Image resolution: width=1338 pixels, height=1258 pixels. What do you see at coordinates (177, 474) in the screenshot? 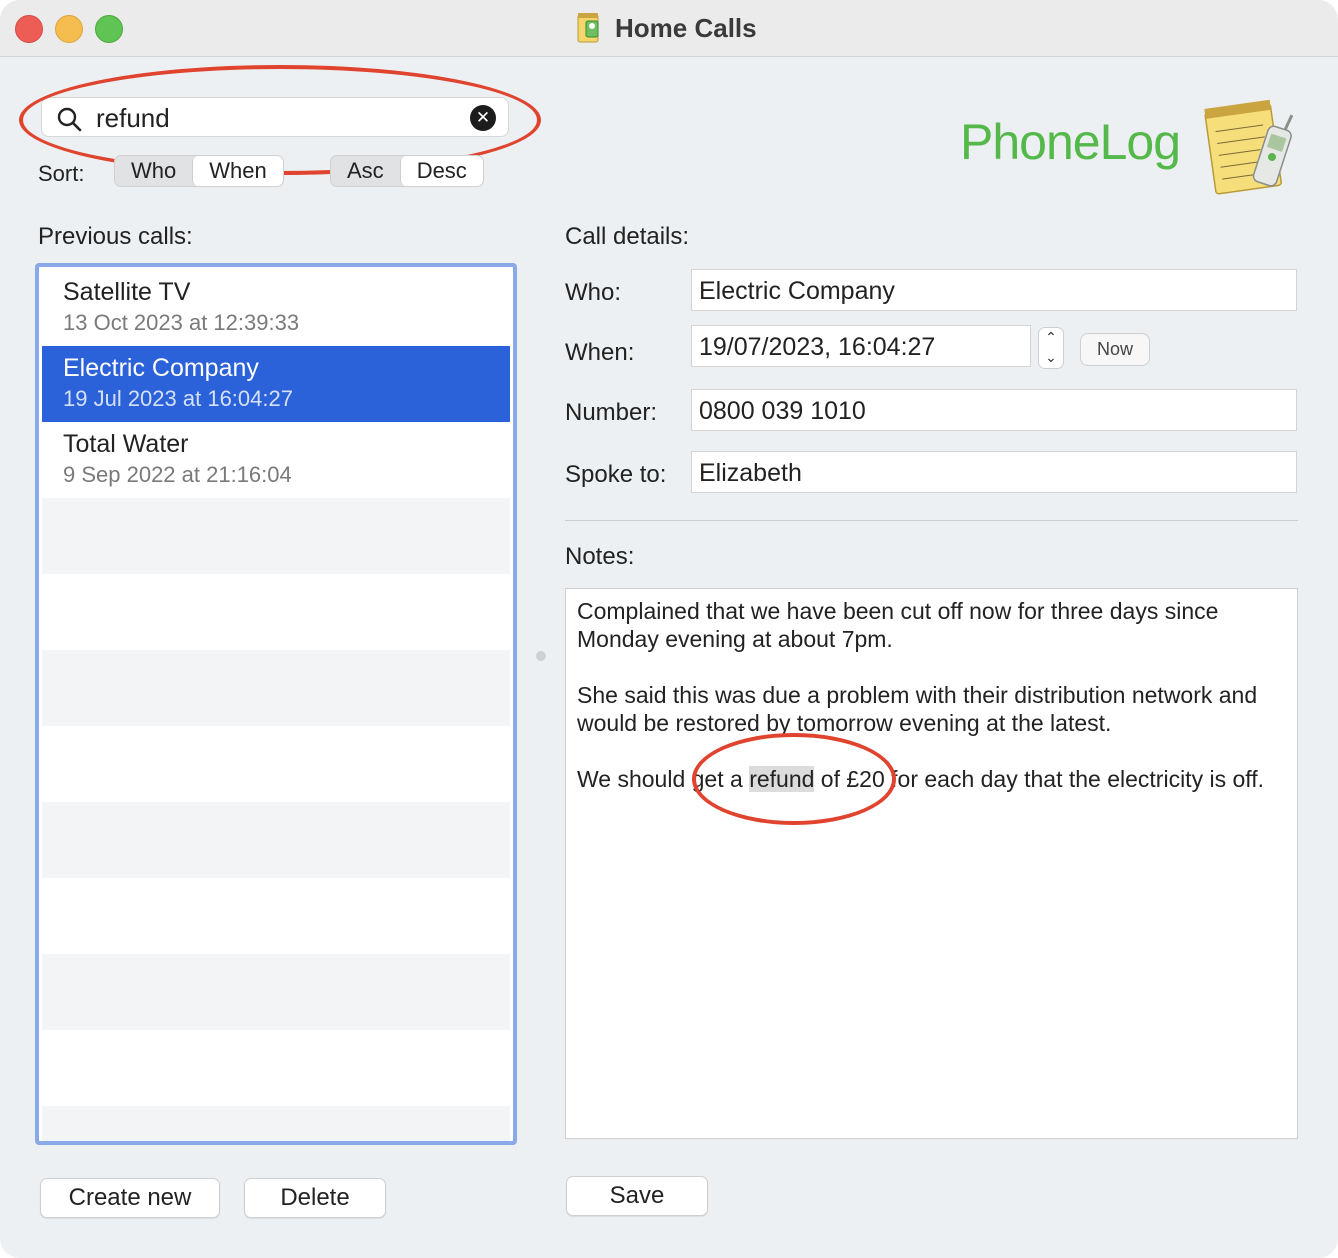
I see `call-list-item-date: 9 Sep 2022 at 21:16:04` at bounding box center [177, 474].